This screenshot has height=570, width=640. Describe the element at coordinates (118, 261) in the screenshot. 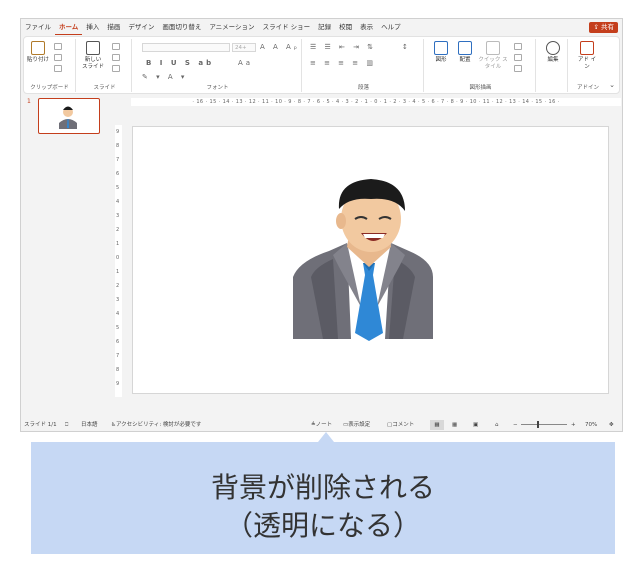

I see `vertical-ruler: 9 8 7 6 5 4 3 2 1 0 1 2 3 4 5 6 7 8 9` at that location.